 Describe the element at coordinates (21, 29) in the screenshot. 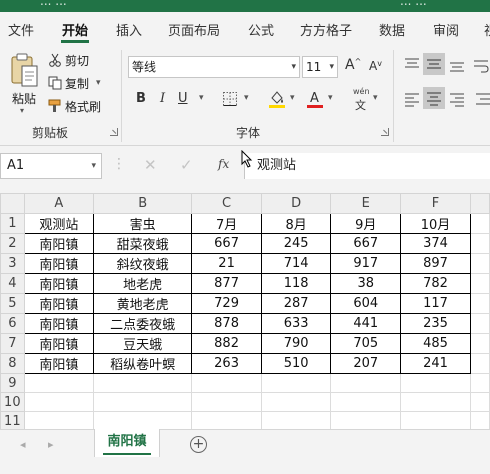

I see `tab-file: 文件` at that location.